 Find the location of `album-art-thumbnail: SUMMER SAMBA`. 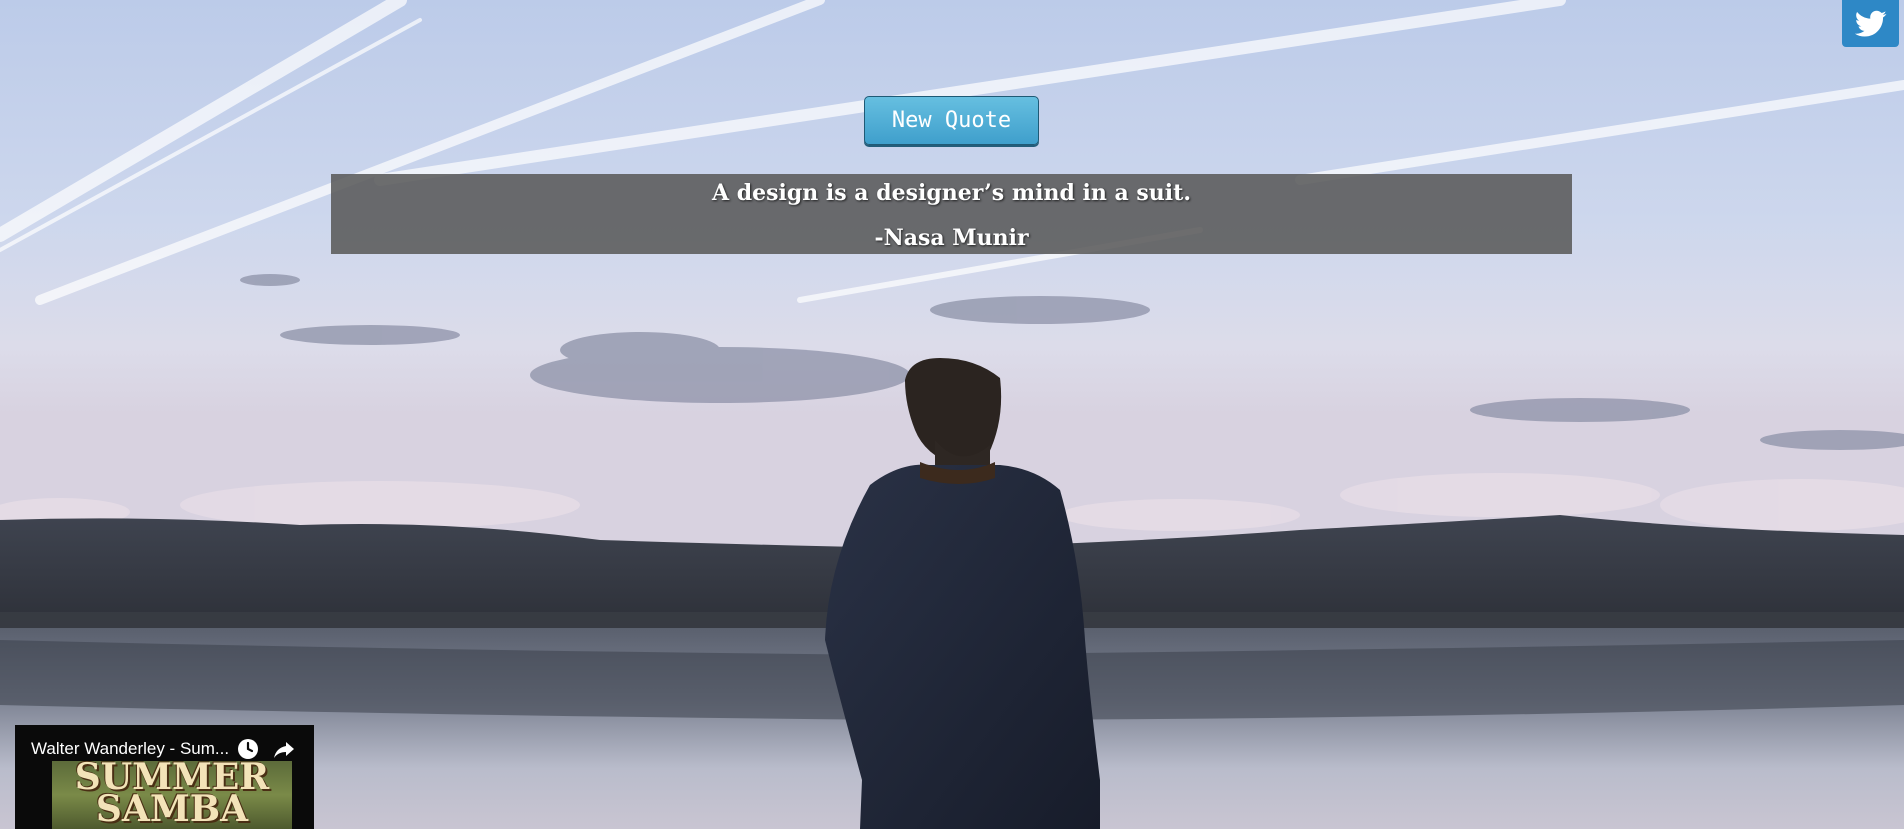

album-art-thumbnail: SUMMER SAMBA is located at coordinates (172, 795).